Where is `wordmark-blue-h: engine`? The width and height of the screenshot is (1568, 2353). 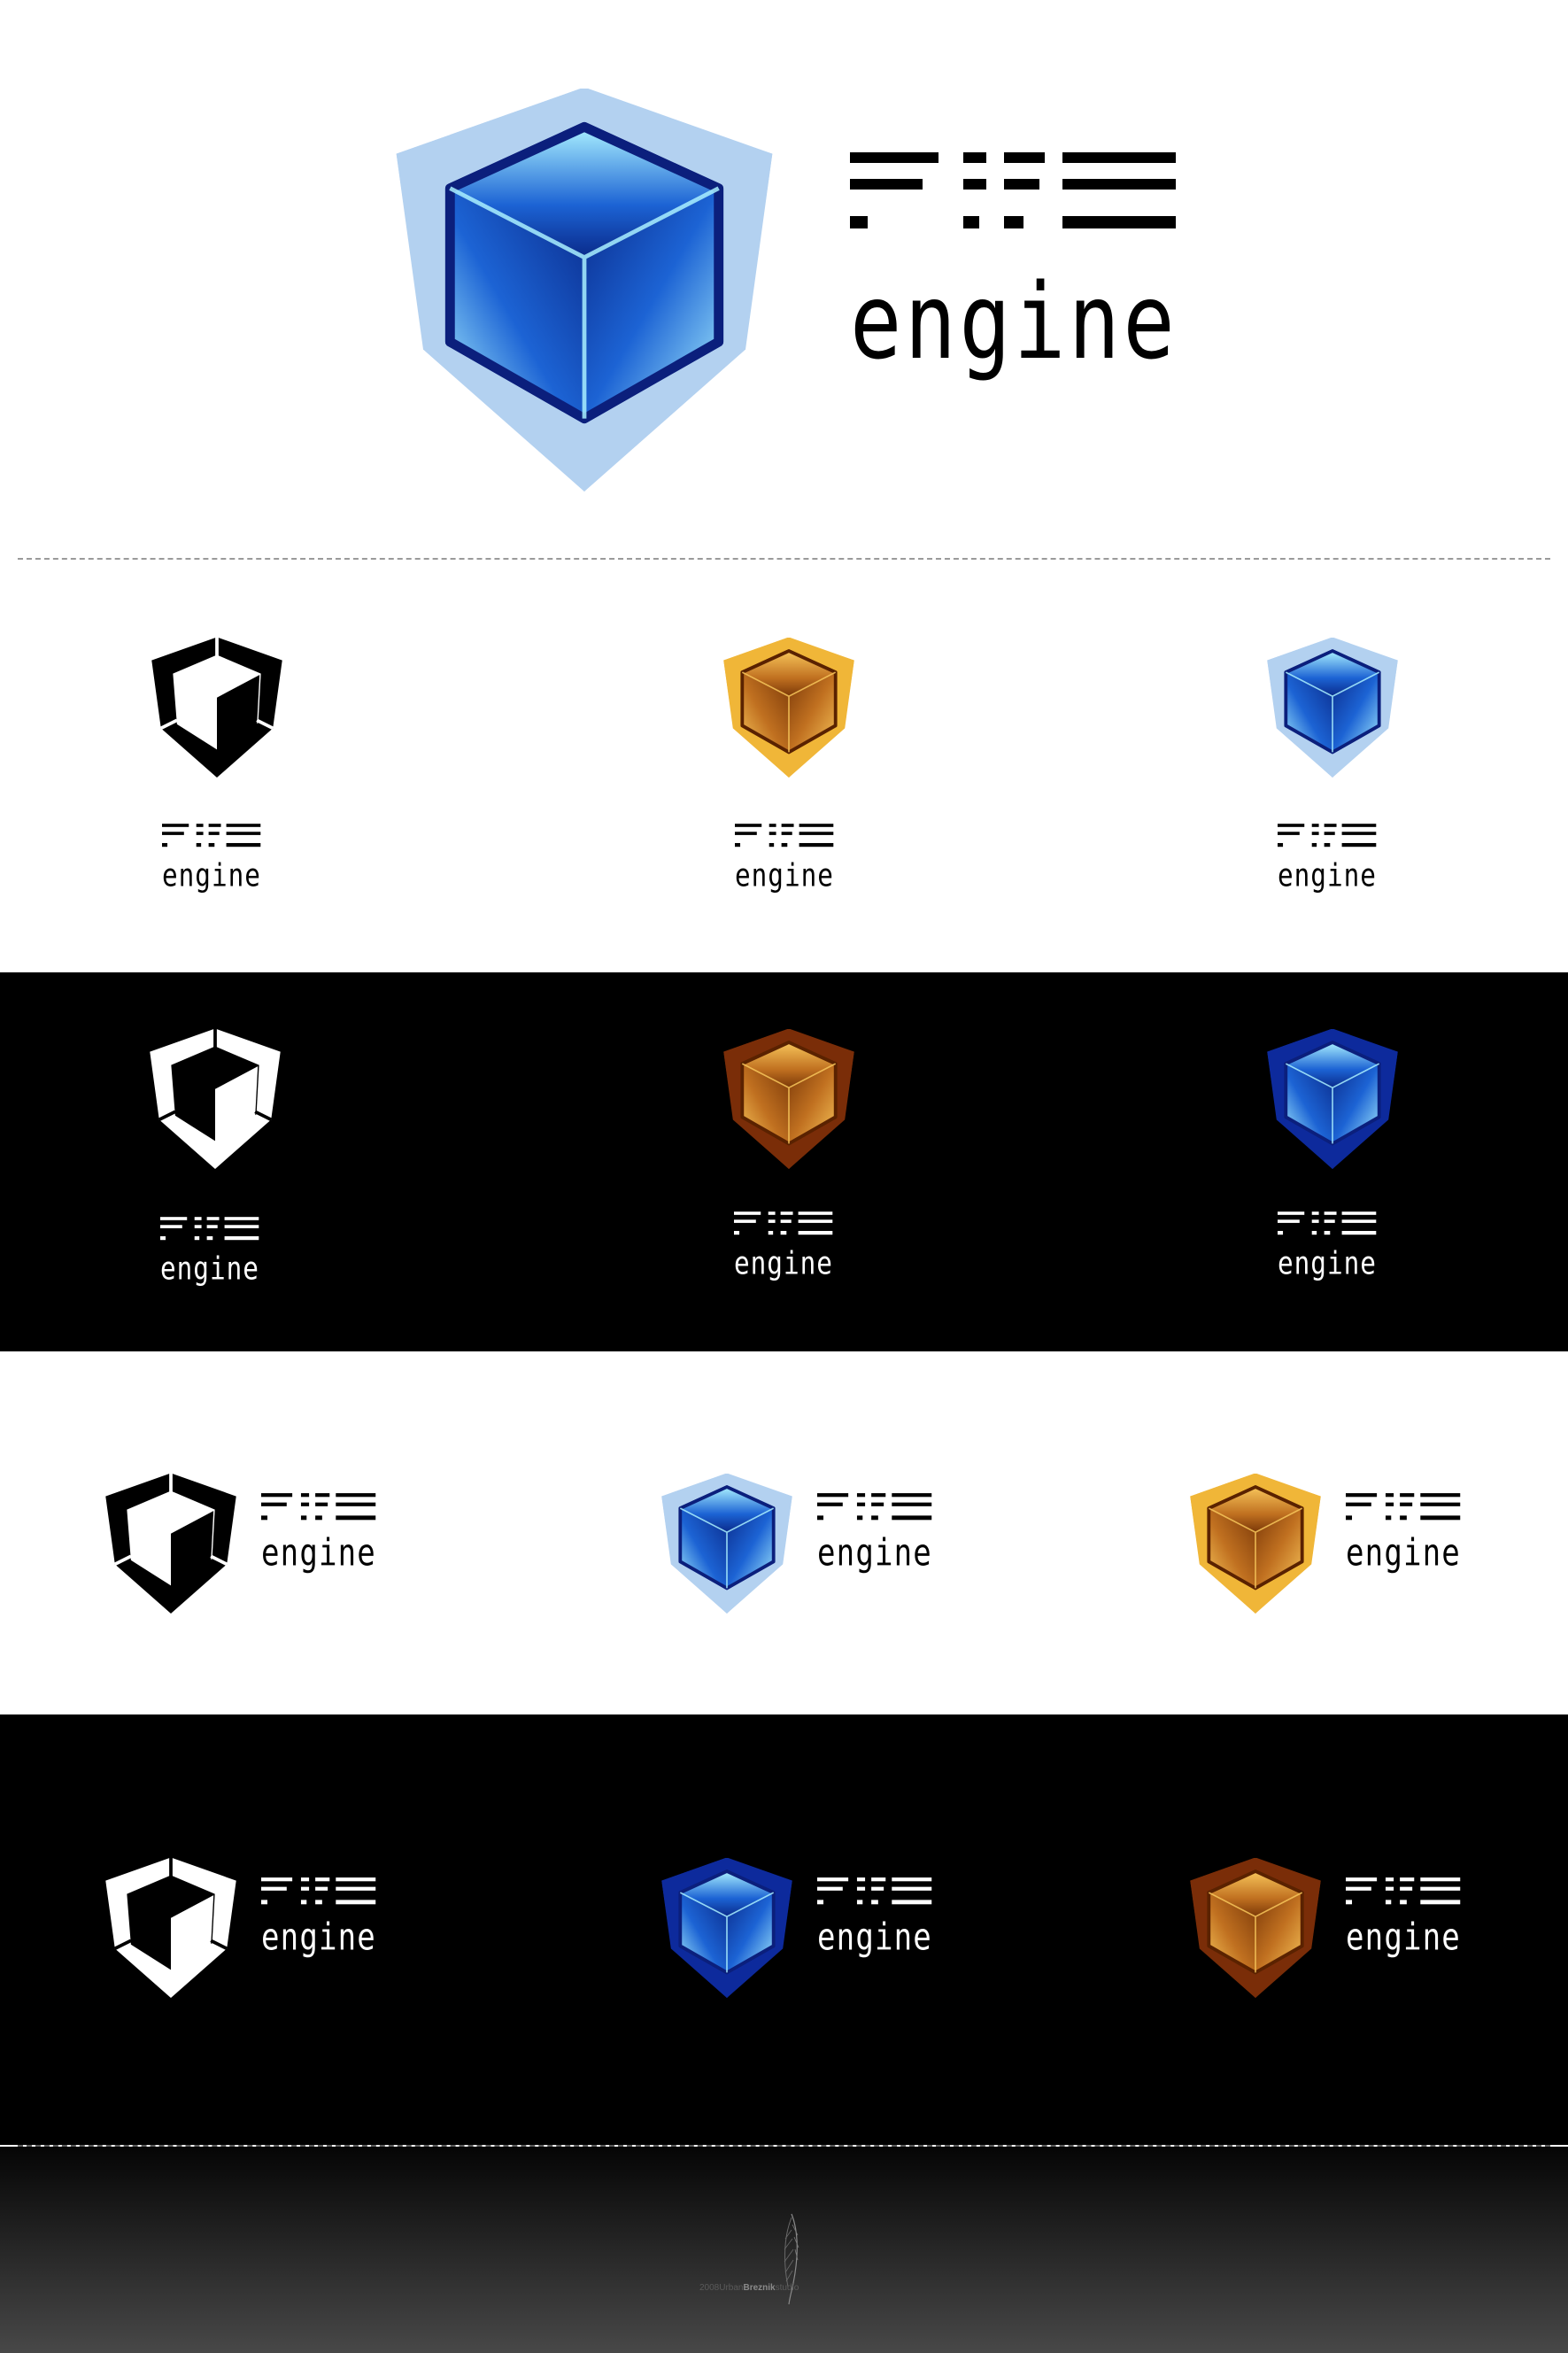
wordmark-blue-h: engine is located at coordinates (881, 1534).